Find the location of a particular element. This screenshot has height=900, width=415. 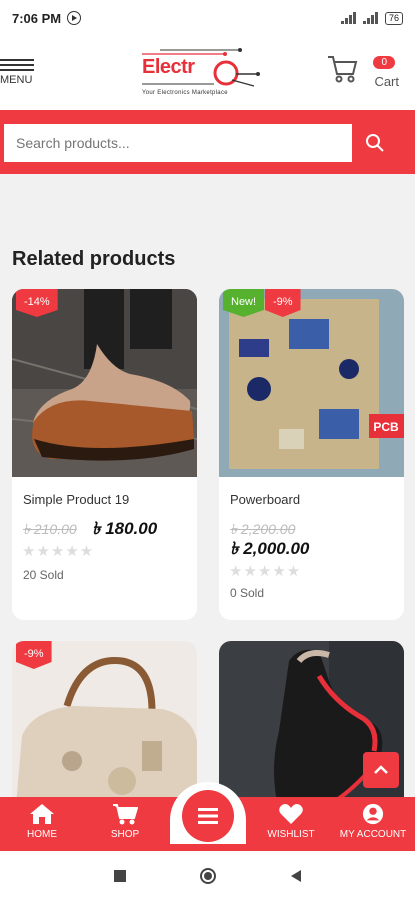

cart-icon is located at coordinates (343, 69).